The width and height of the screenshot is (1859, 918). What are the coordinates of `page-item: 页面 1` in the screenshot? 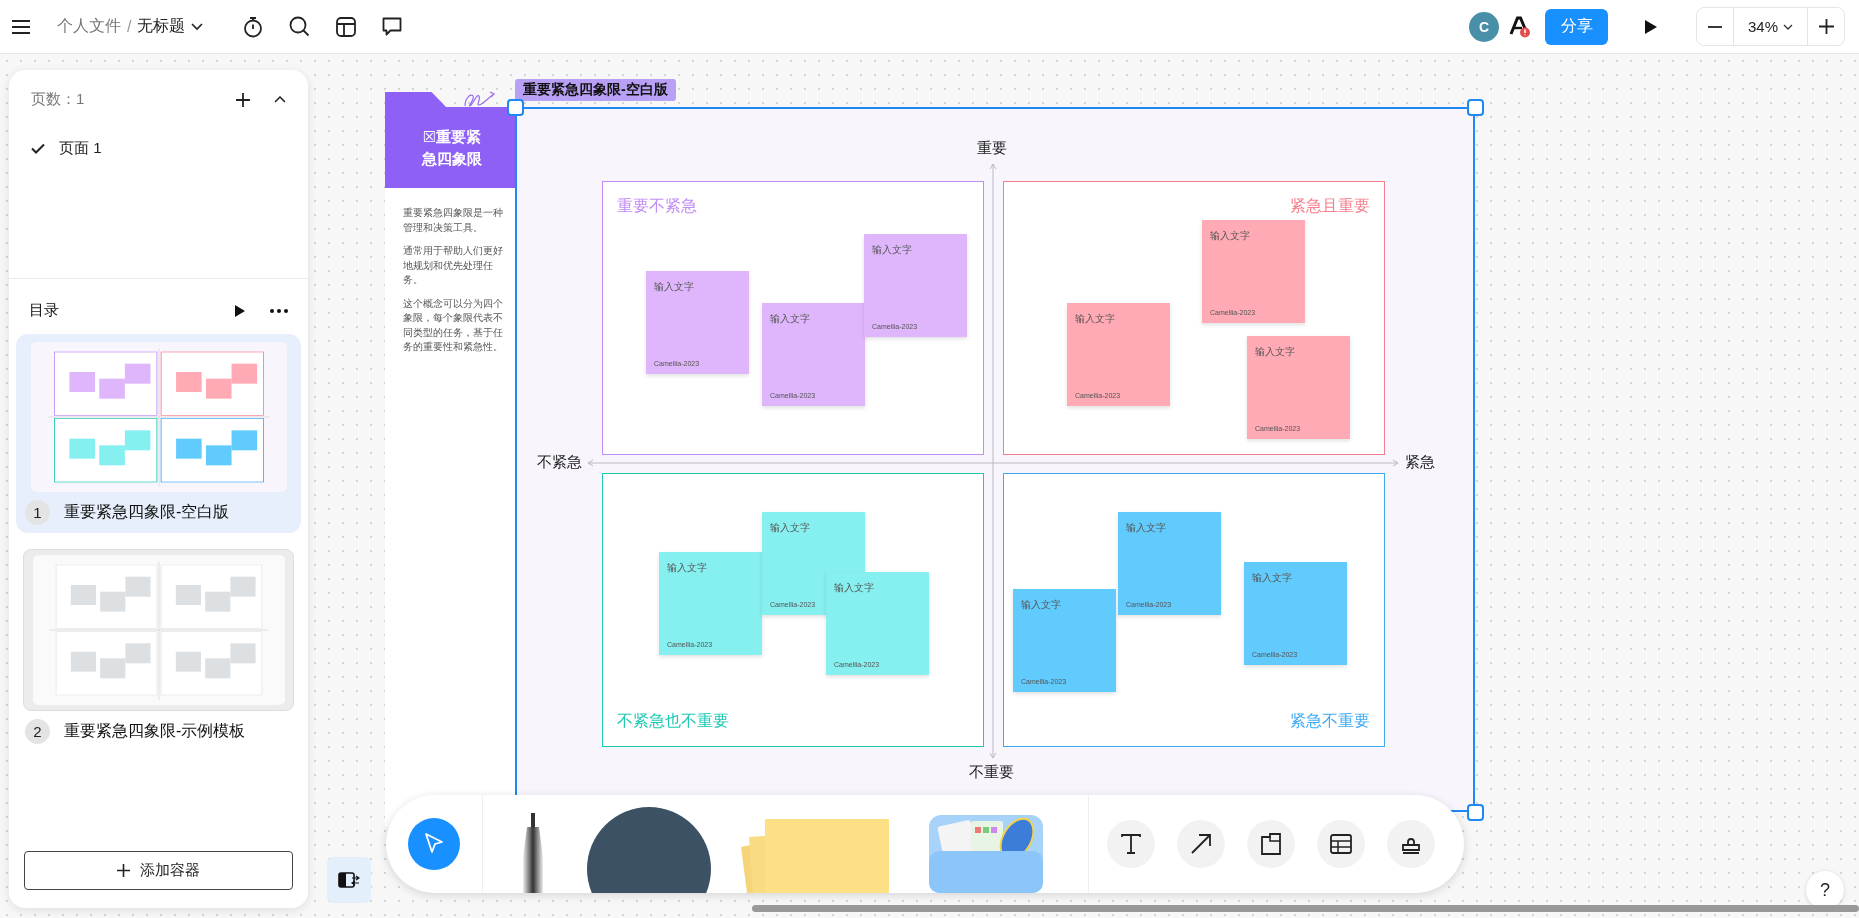 It's located at (158, 148).